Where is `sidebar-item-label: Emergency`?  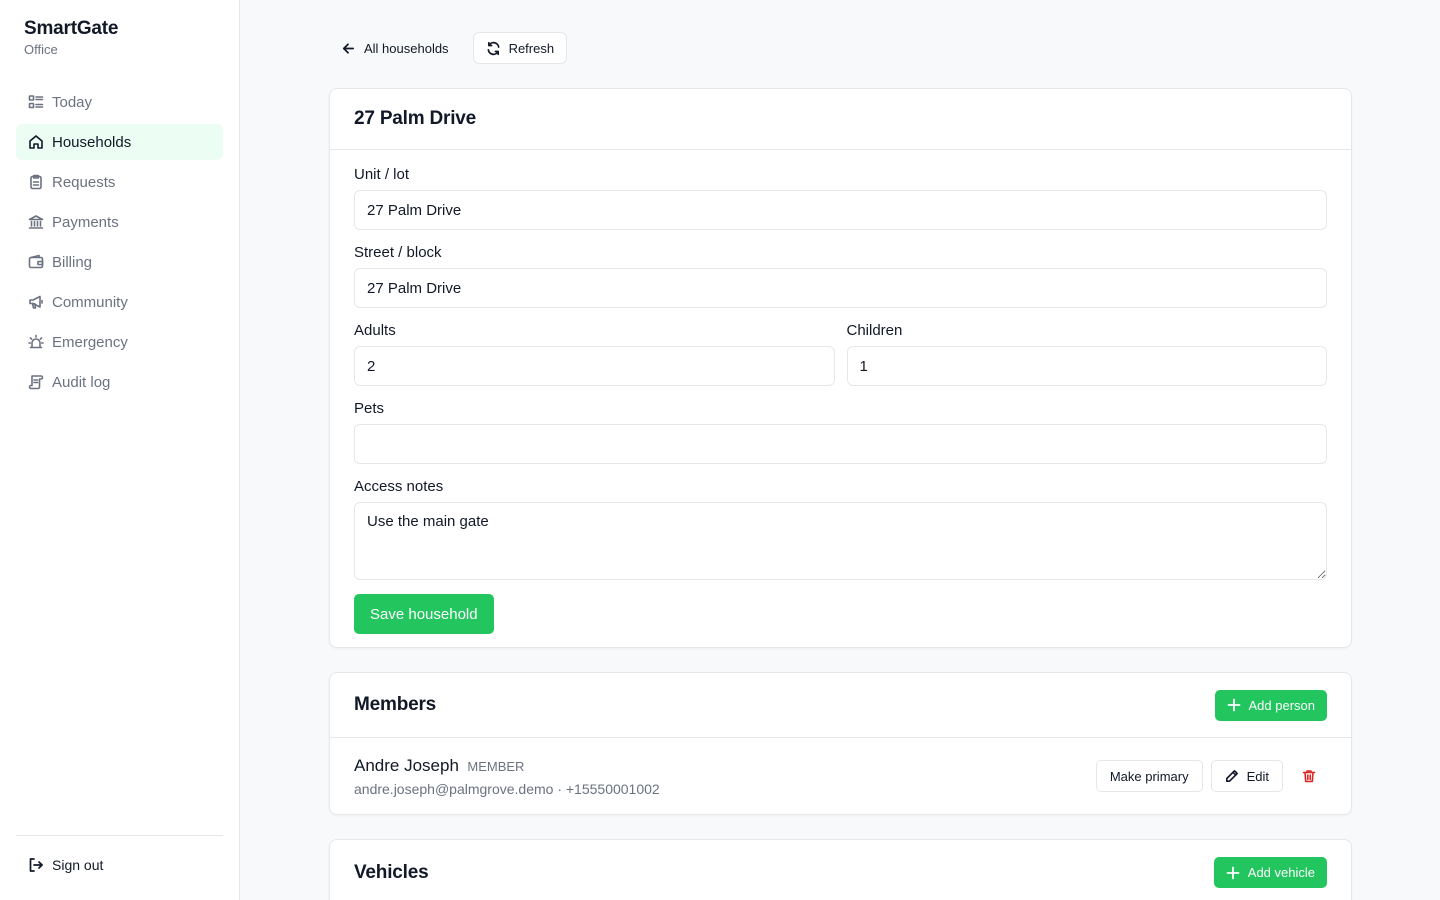
sidebar-item-label: Emergency is located at coordinates (90, 342).